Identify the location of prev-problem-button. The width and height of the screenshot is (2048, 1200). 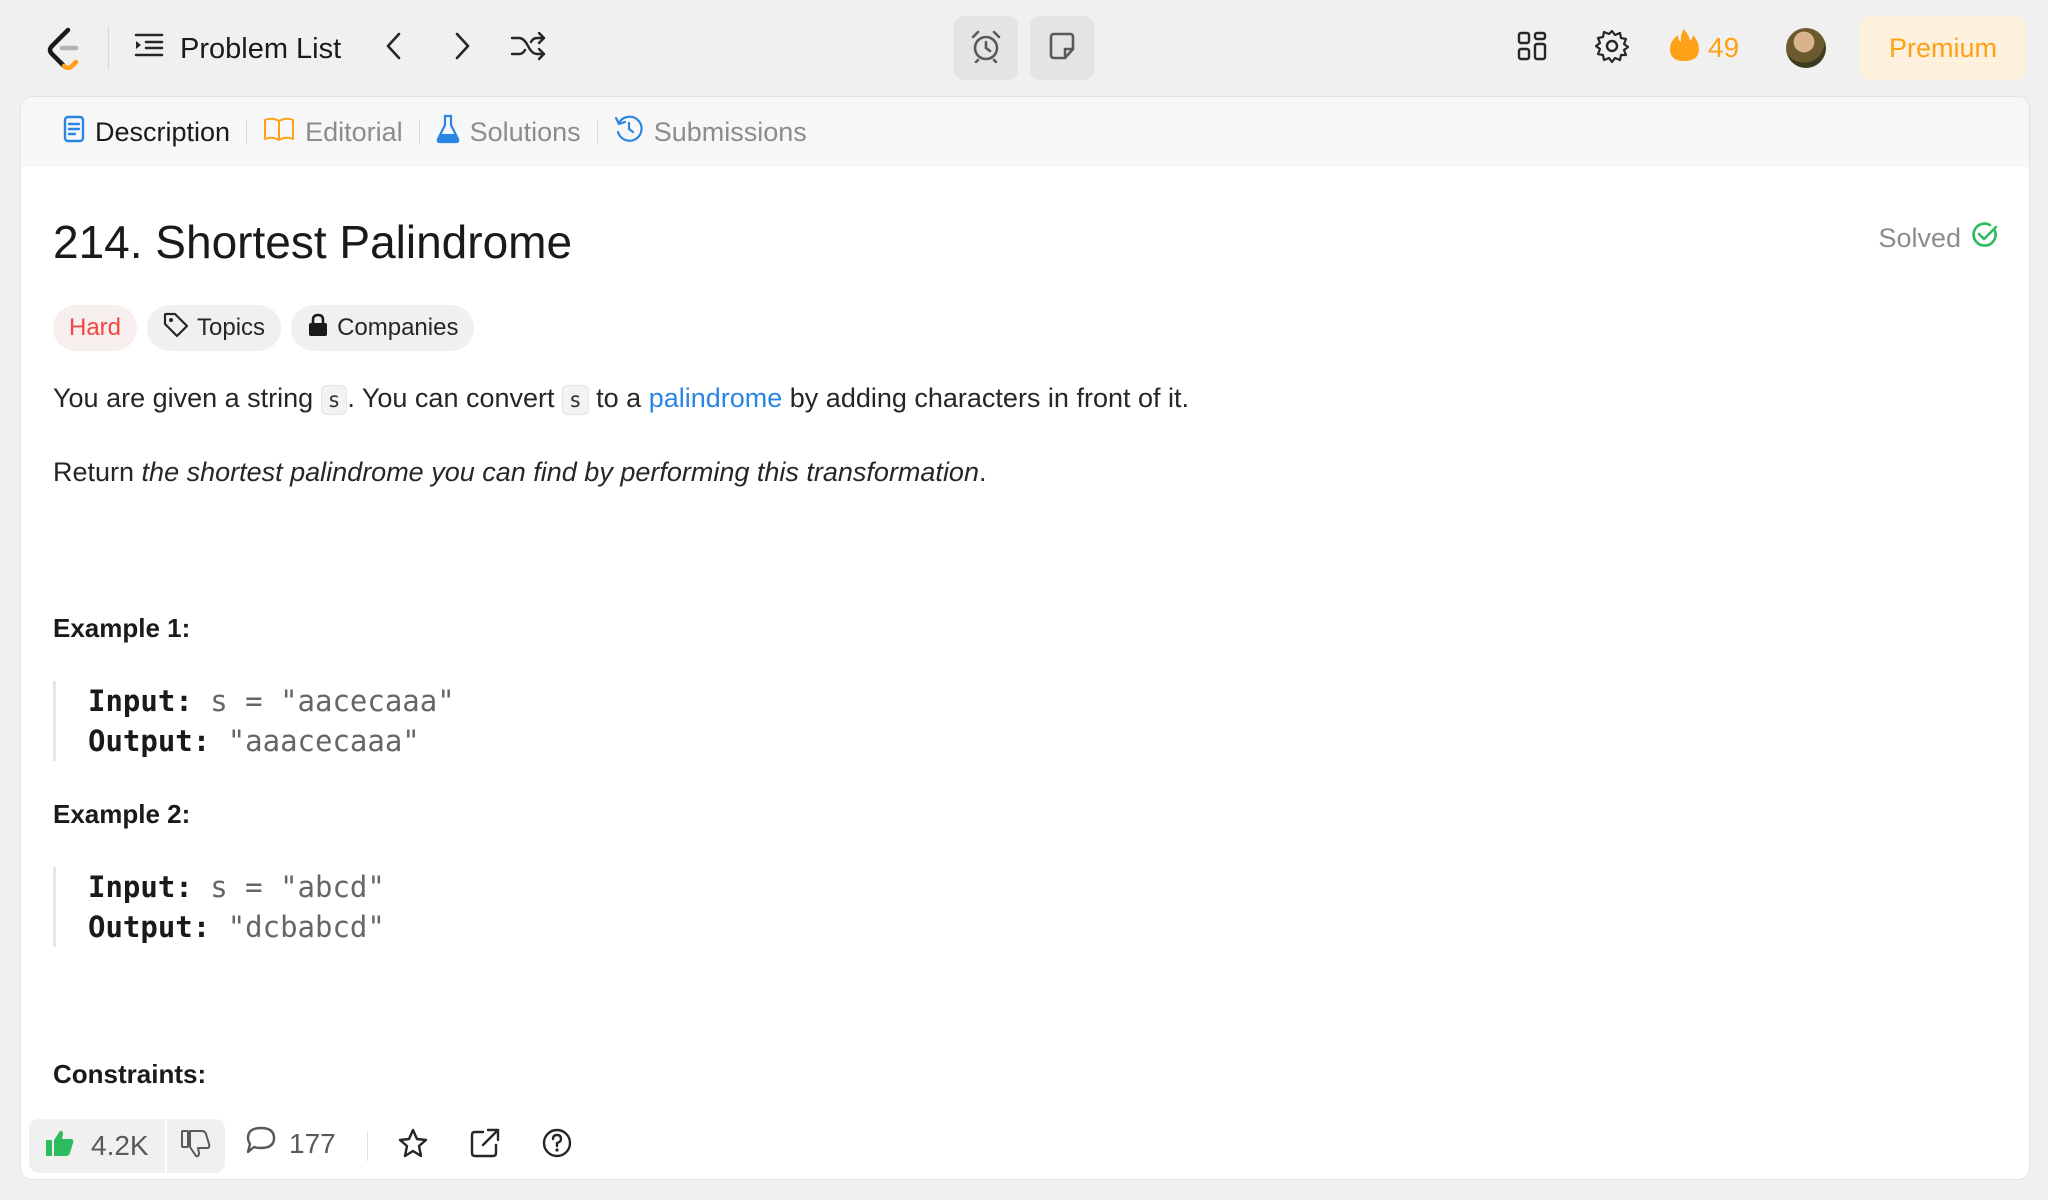
(394, 48).